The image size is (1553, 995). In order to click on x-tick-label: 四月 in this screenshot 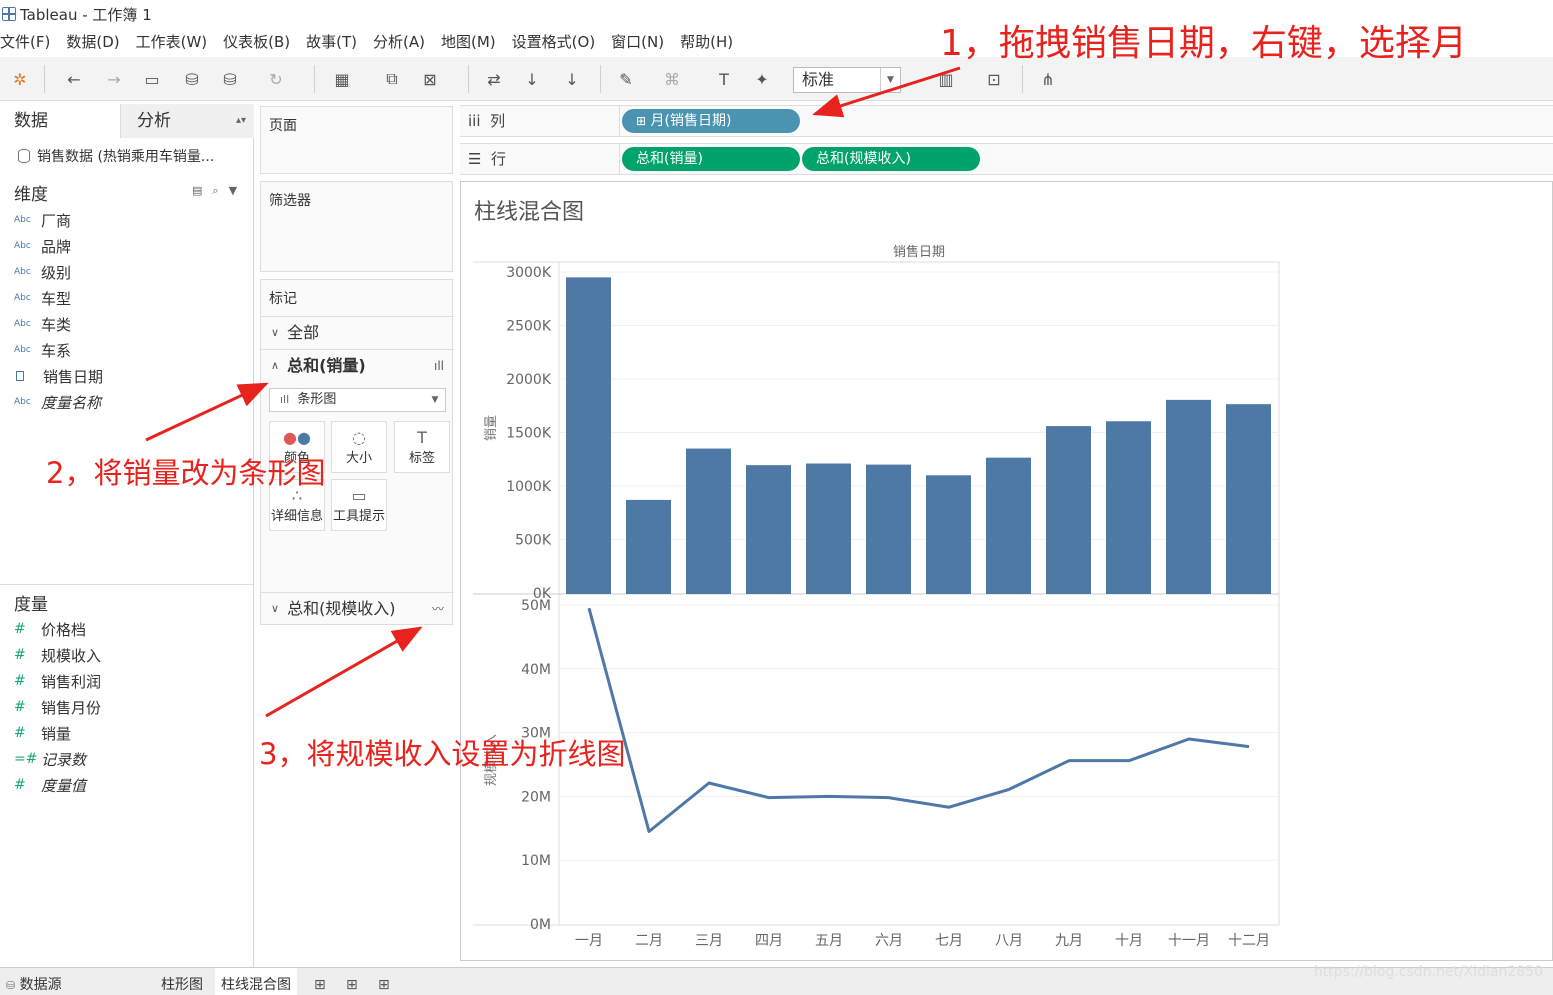, I will do `click(769, 941)`.